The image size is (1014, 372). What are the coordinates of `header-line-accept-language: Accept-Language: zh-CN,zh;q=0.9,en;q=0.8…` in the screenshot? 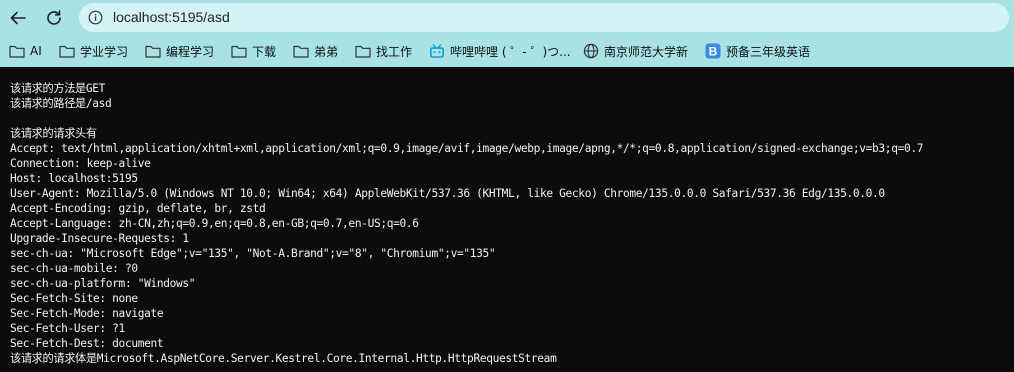 It's located at (214, 223).